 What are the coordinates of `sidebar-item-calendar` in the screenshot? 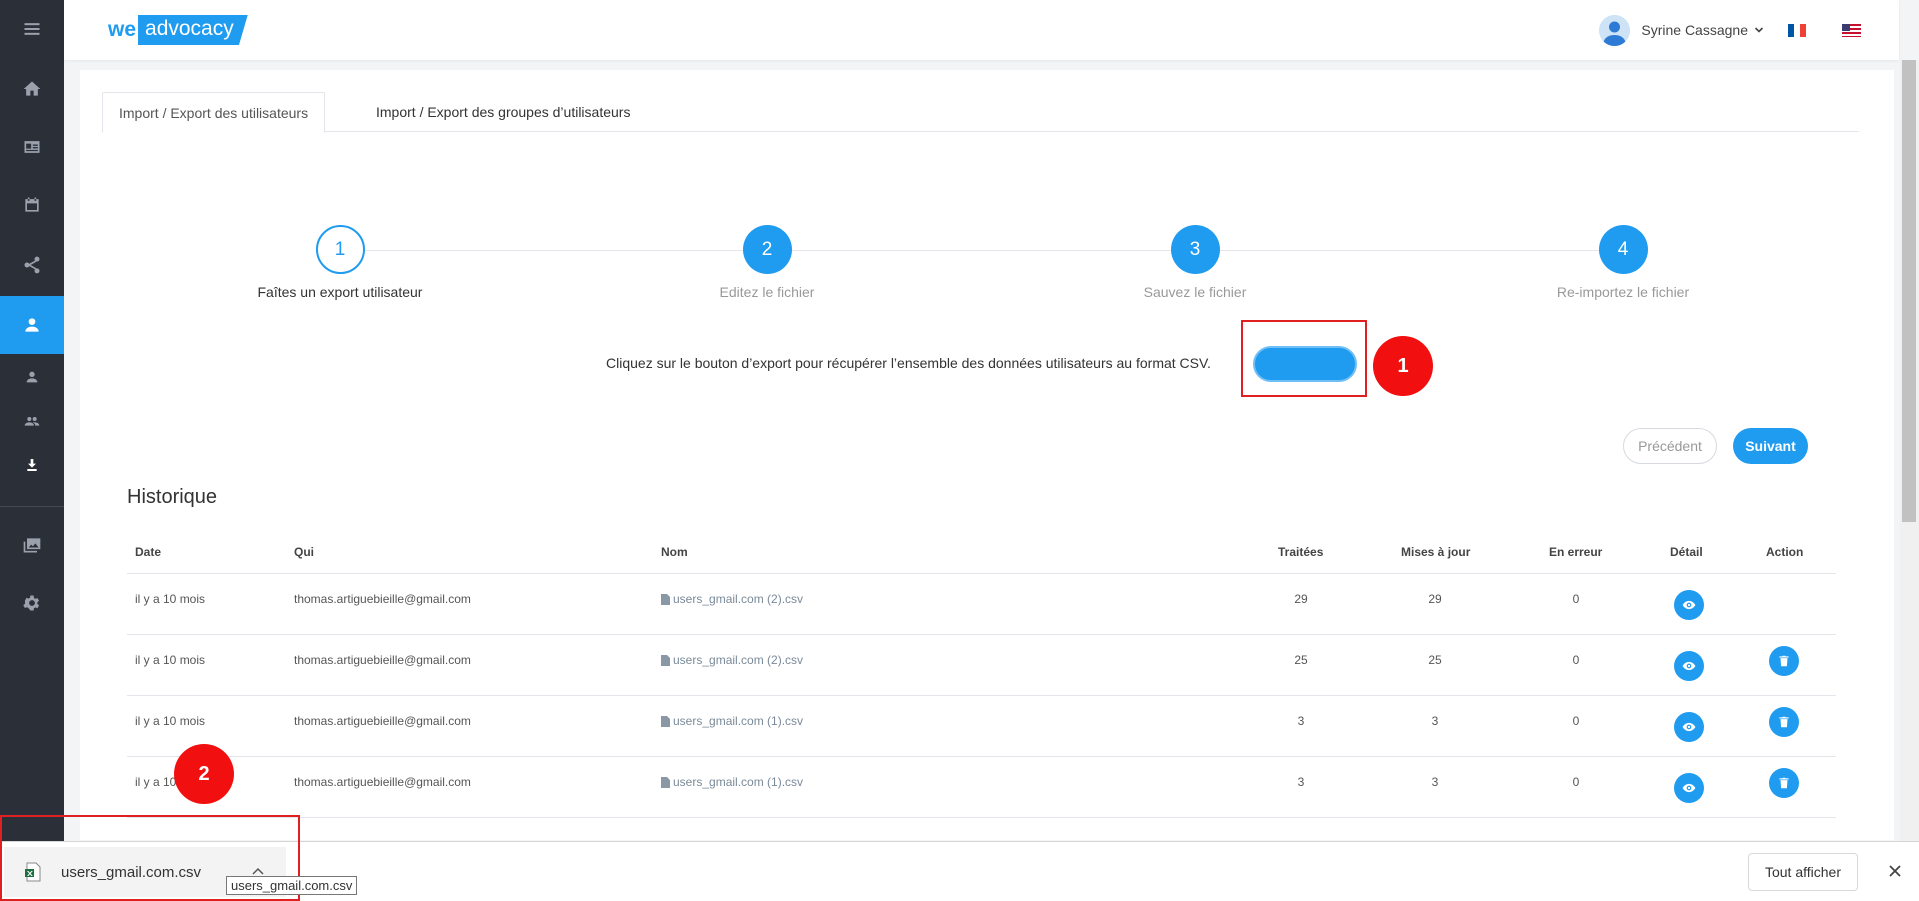 It's located at (32, 205).